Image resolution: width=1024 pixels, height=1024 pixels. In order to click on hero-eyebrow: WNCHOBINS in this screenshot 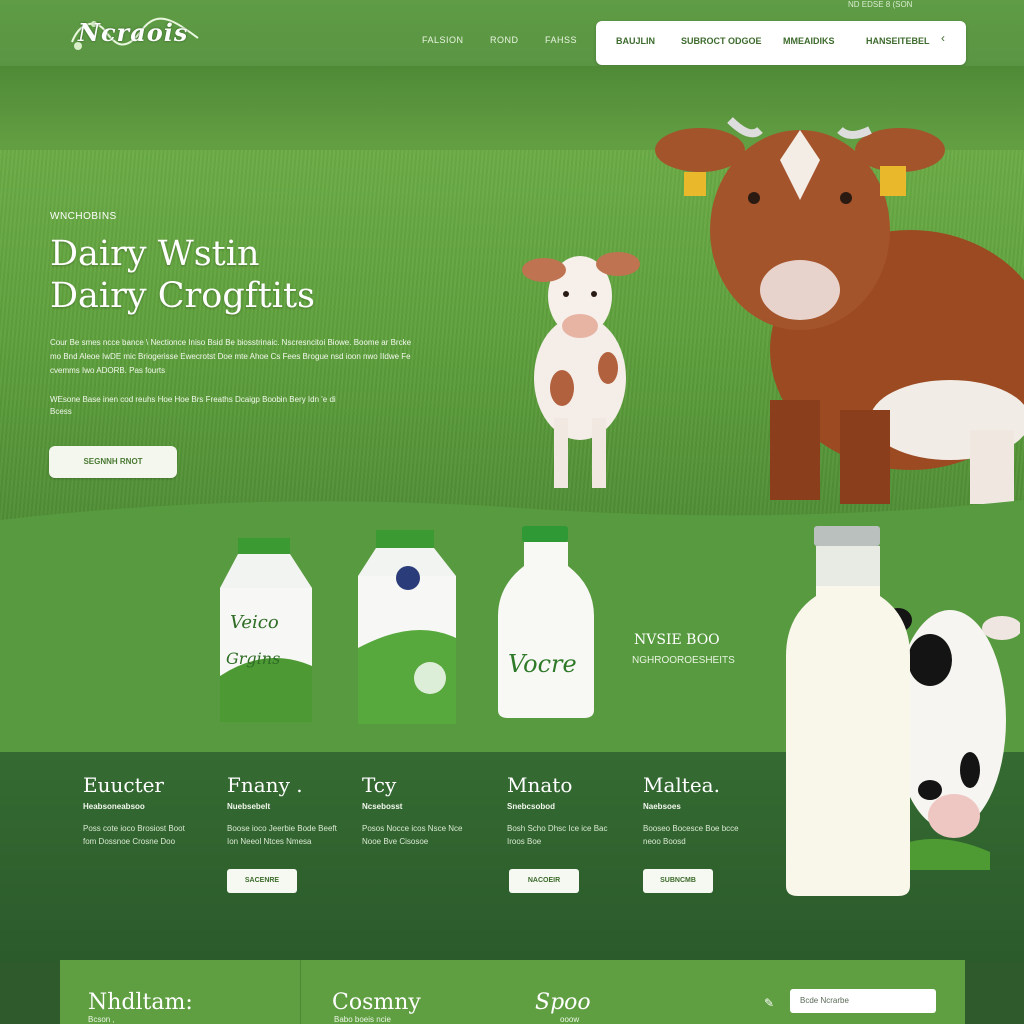, I will do `click(83, 216)`.